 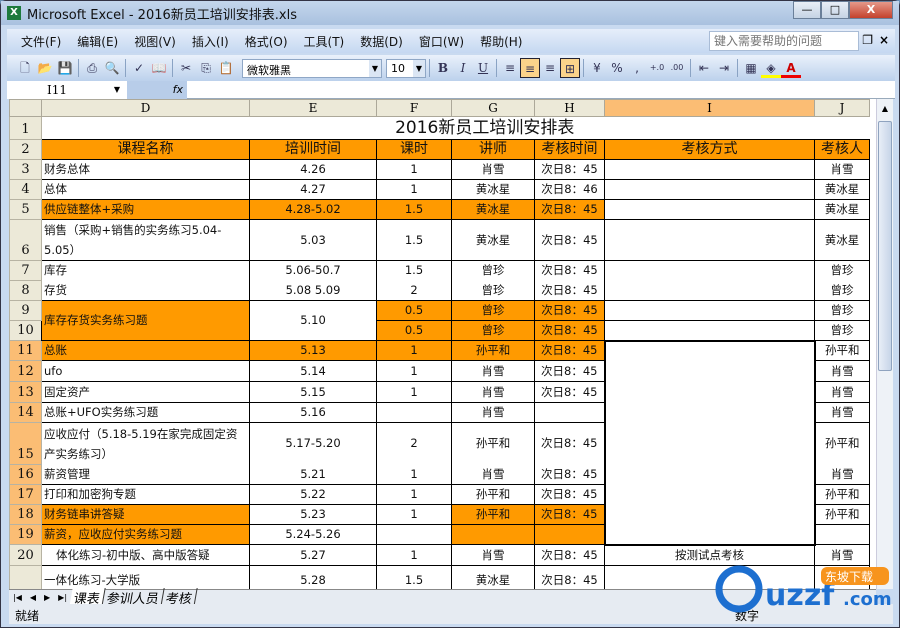 I want to click on italic-button: I, so click(x=463, y=68).